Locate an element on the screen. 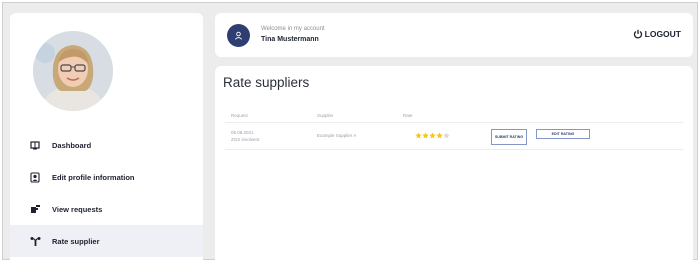  star-rating is located at coordinates (432, 135).